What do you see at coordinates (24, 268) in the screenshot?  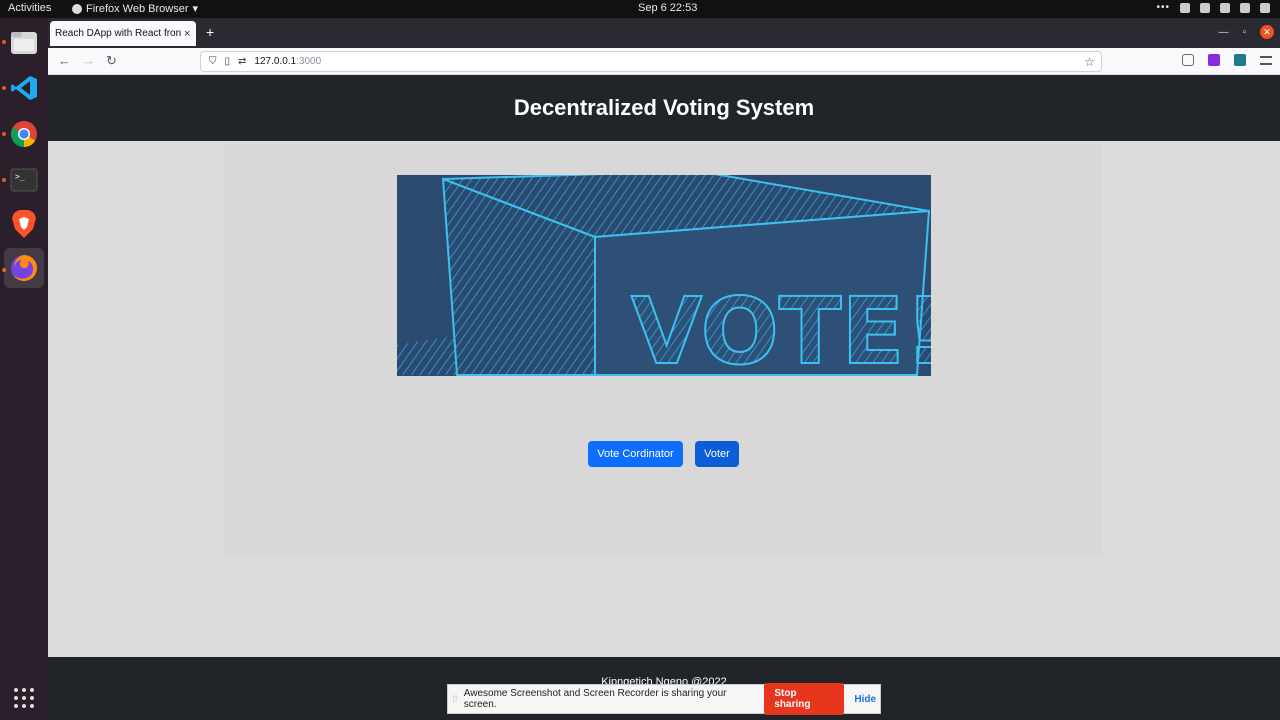 I see `firefox-app-icon` at bounding box center [24, 268].